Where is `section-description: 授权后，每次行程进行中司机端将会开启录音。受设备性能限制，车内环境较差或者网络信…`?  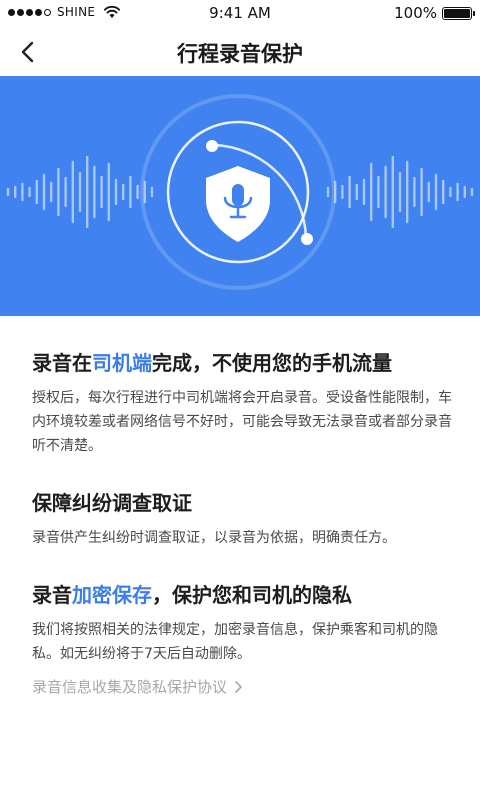 section-description: 授权后，每次行程进行中司机端将会开启录音。受设备性能限制，车内环境较差或者网络信… is located at coordinates (242, 422).